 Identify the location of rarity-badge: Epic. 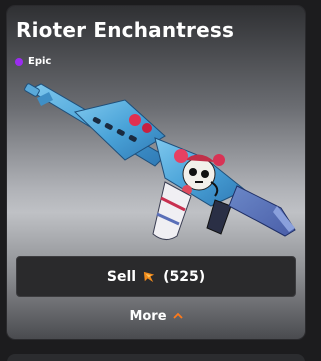
(33, 61).